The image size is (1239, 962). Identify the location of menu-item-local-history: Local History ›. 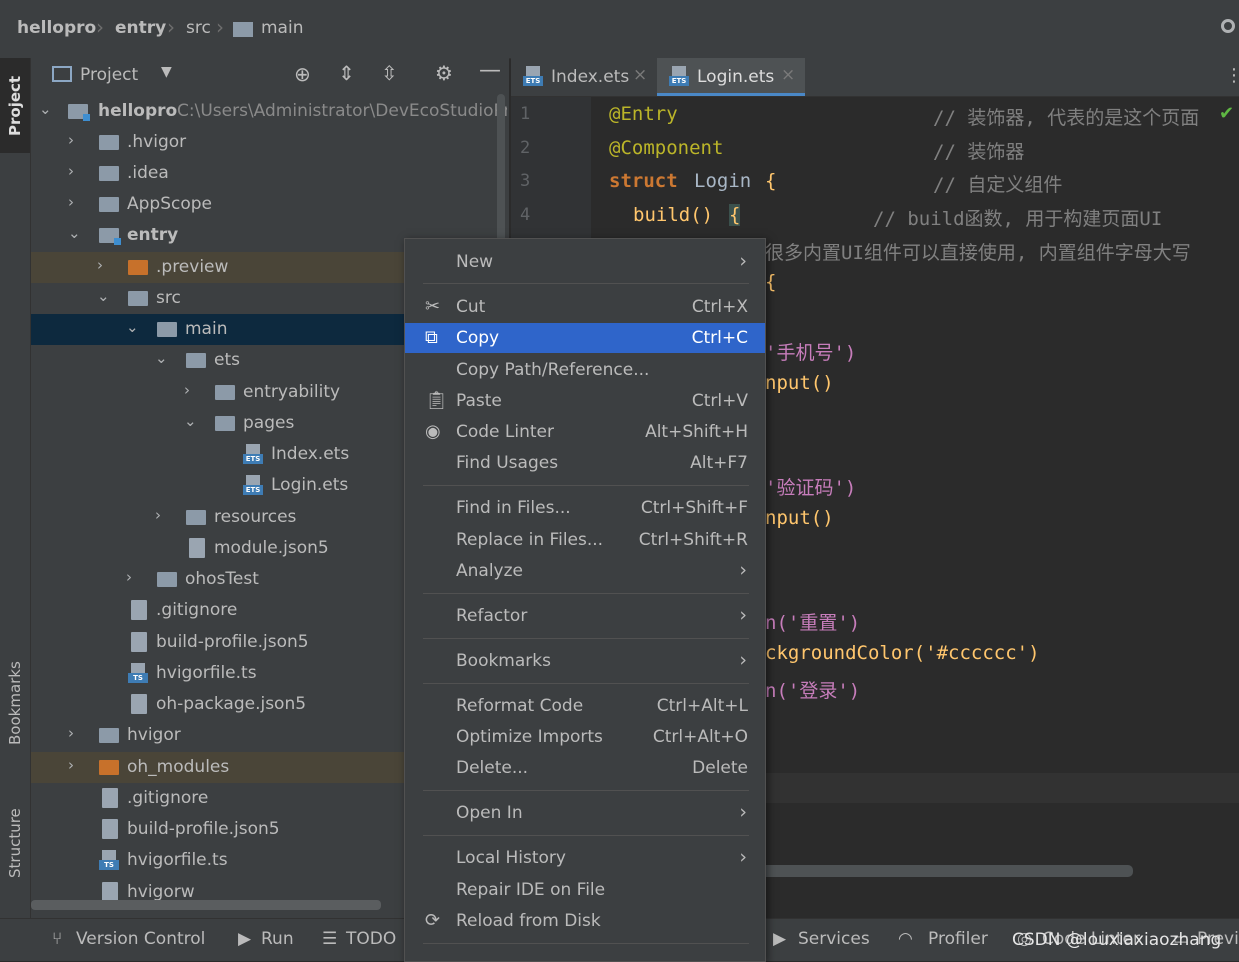
(585, 858).